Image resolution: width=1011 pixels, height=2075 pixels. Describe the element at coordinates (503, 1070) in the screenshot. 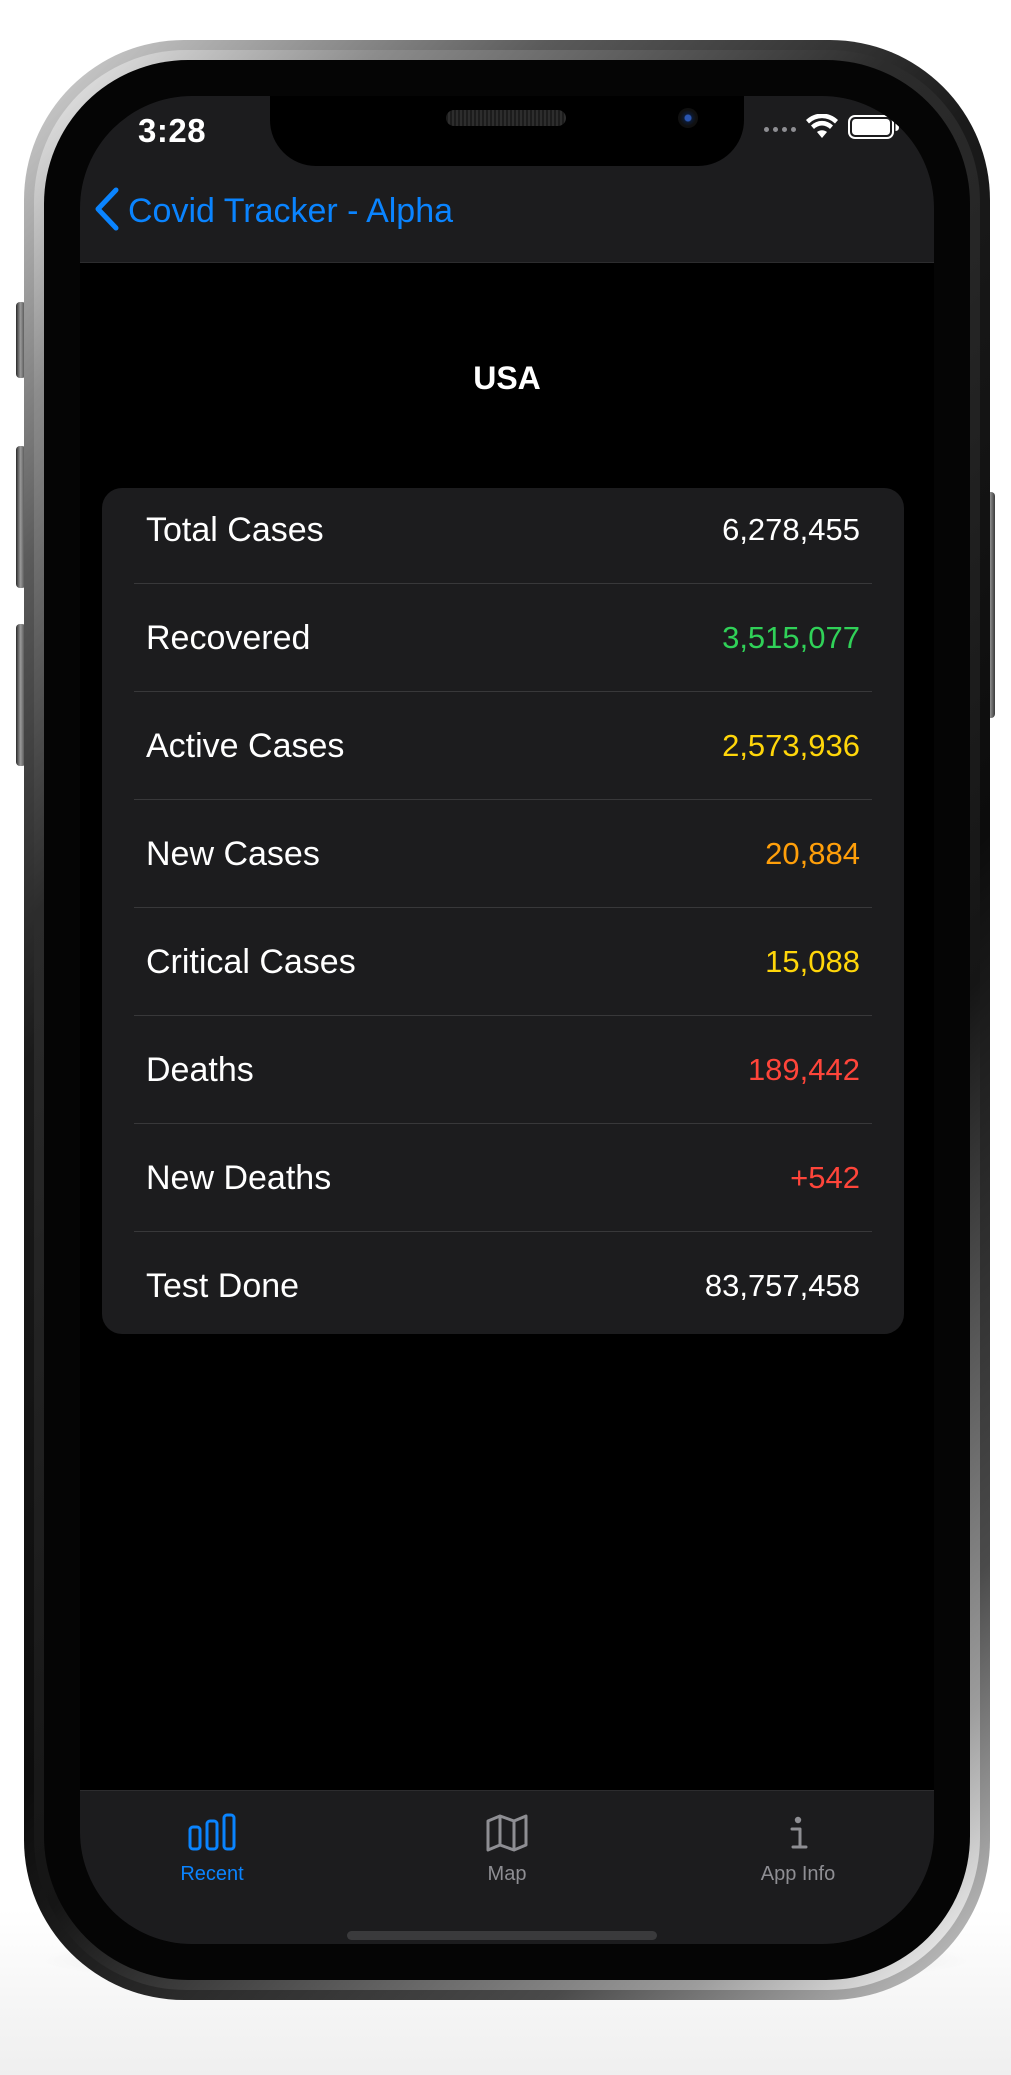

I see `stat-row-deaths: Deaths 189,442` at that location.